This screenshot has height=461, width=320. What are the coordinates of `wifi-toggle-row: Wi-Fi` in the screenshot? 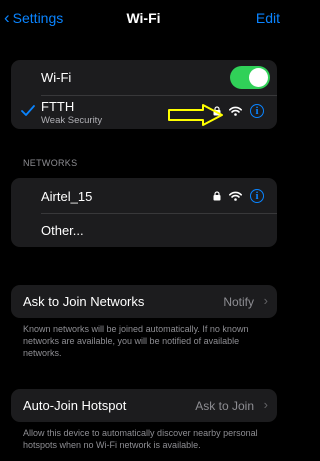 It's located at (144, 77).